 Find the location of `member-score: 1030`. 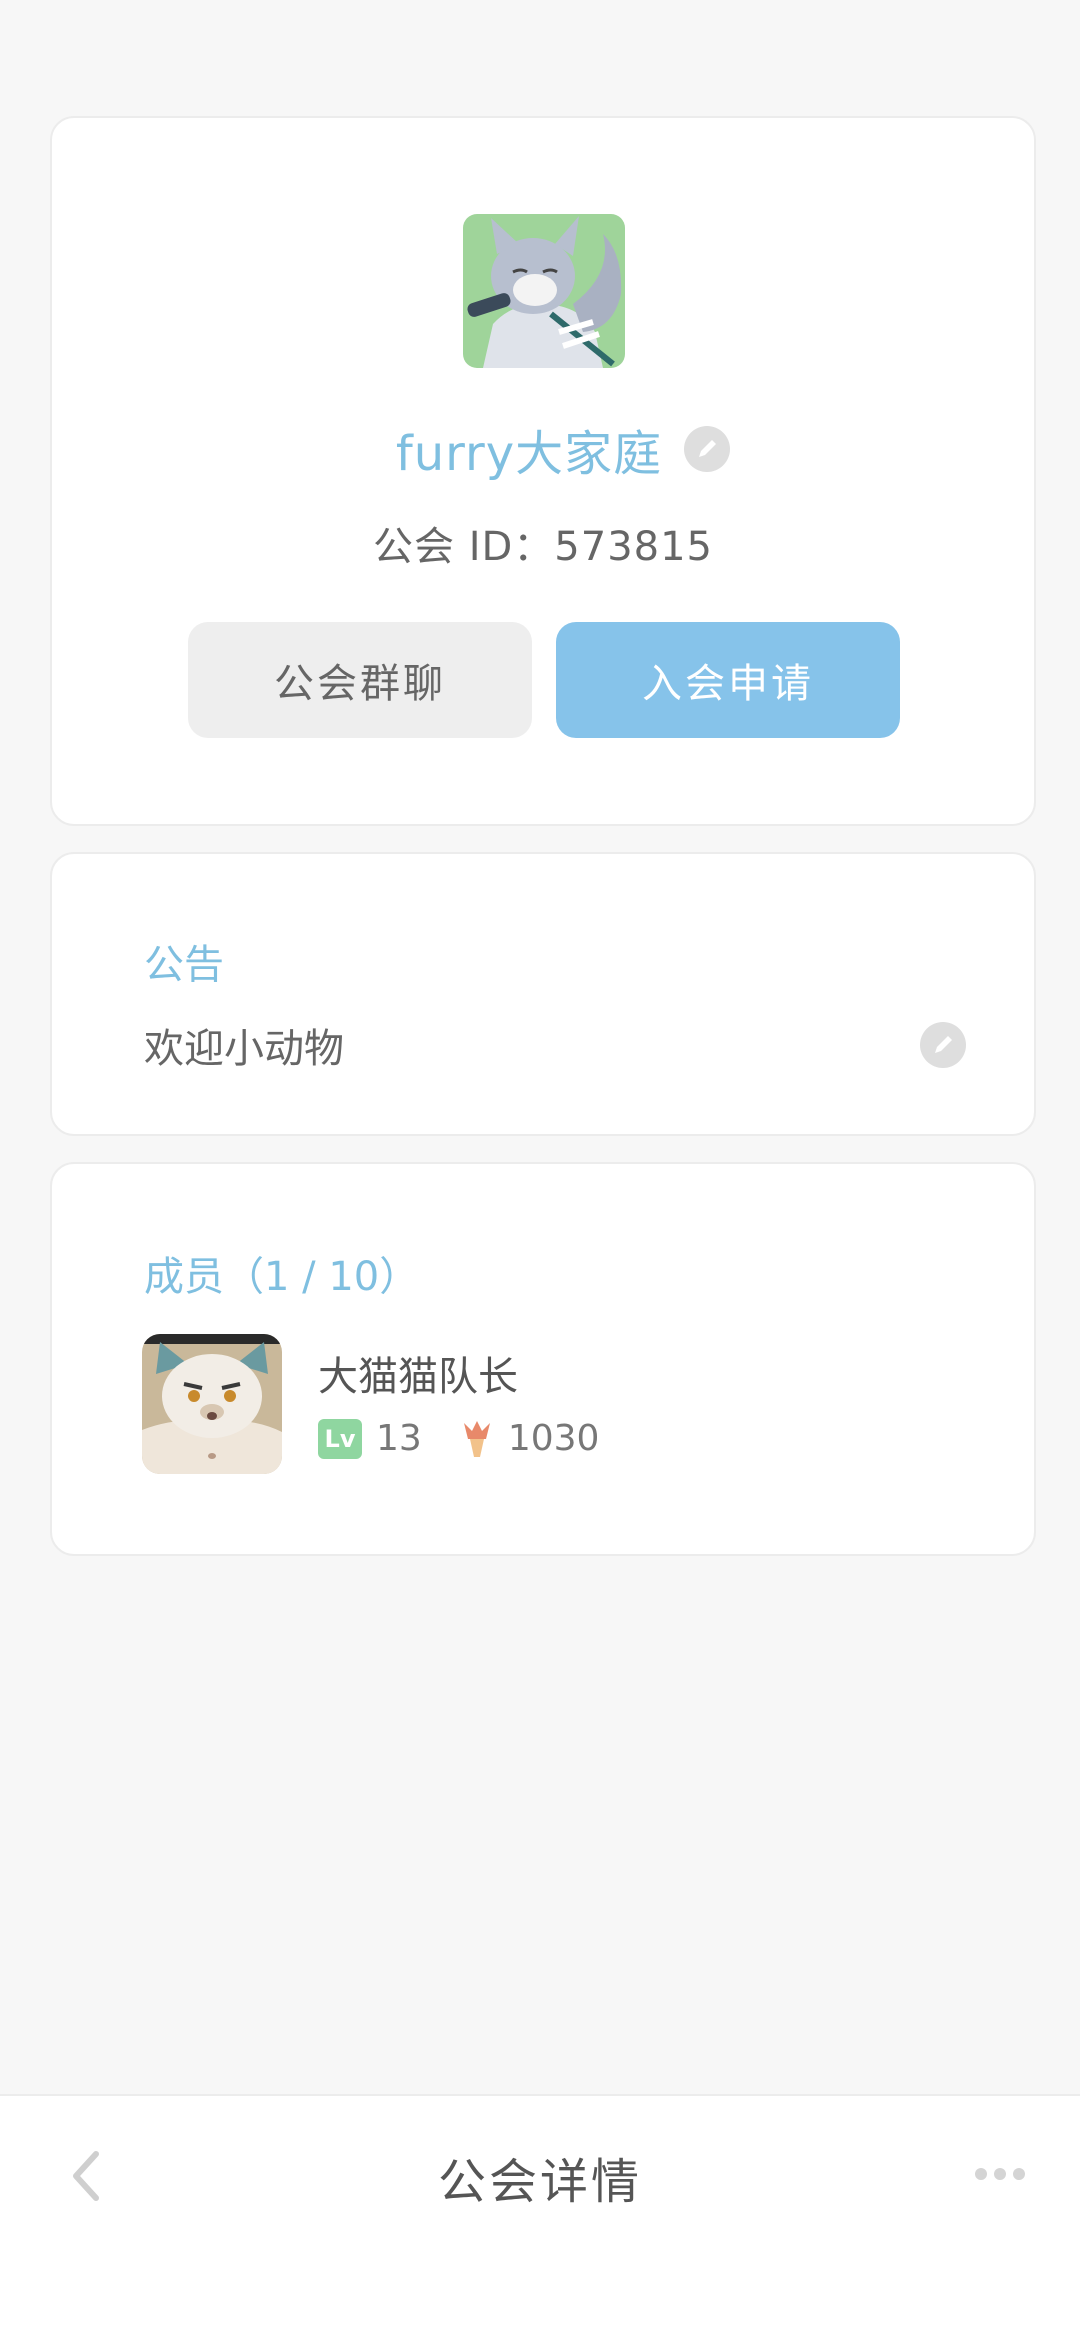

member-score: 1030 is located at coordinates (553, 1438).